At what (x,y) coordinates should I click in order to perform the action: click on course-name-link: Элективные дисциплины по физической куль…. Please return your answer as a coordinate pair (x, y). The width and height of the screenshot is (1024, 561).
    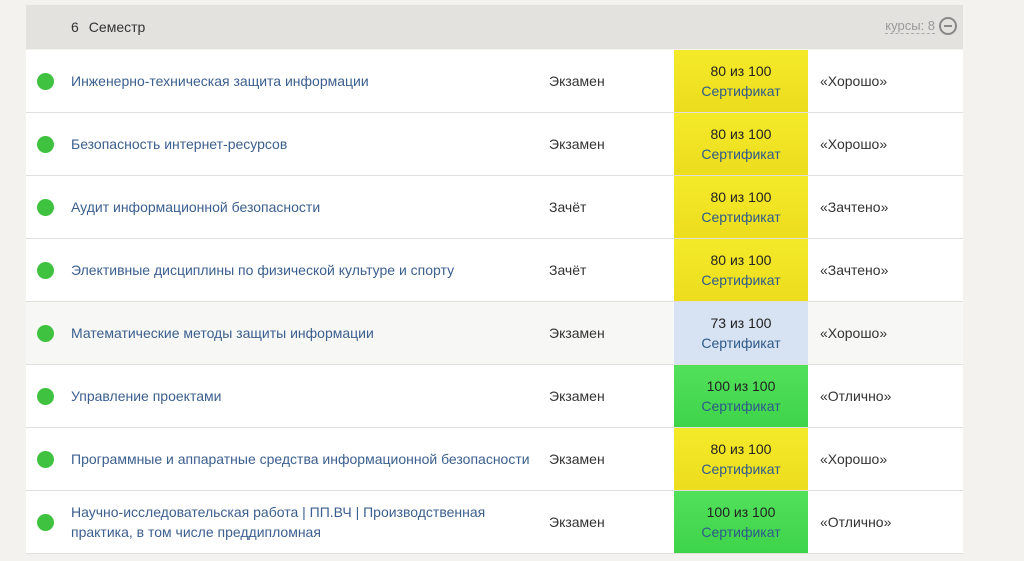
    Looking at the image, I should click on (306, 270).